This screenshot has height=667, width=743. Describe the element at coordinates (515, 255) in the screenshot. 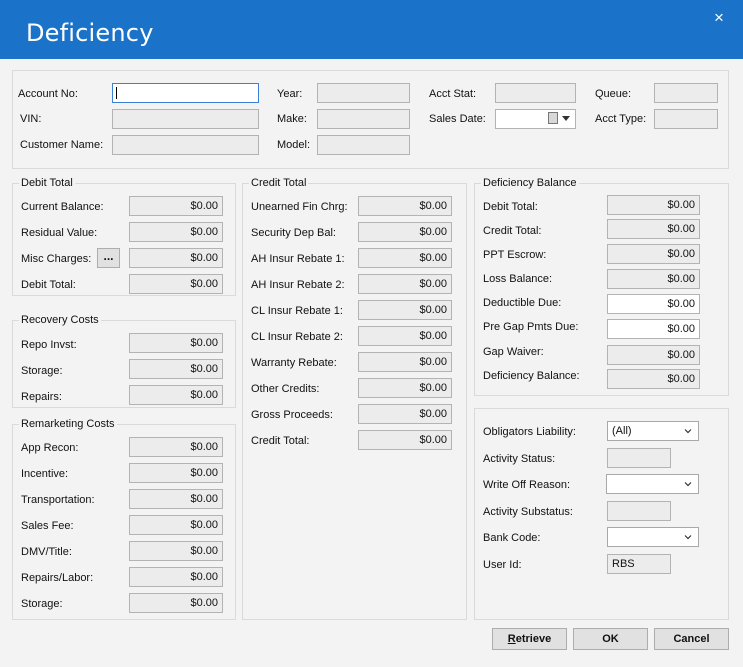

I see `ppt-escrow-label: PPT Escrow:` at that location.